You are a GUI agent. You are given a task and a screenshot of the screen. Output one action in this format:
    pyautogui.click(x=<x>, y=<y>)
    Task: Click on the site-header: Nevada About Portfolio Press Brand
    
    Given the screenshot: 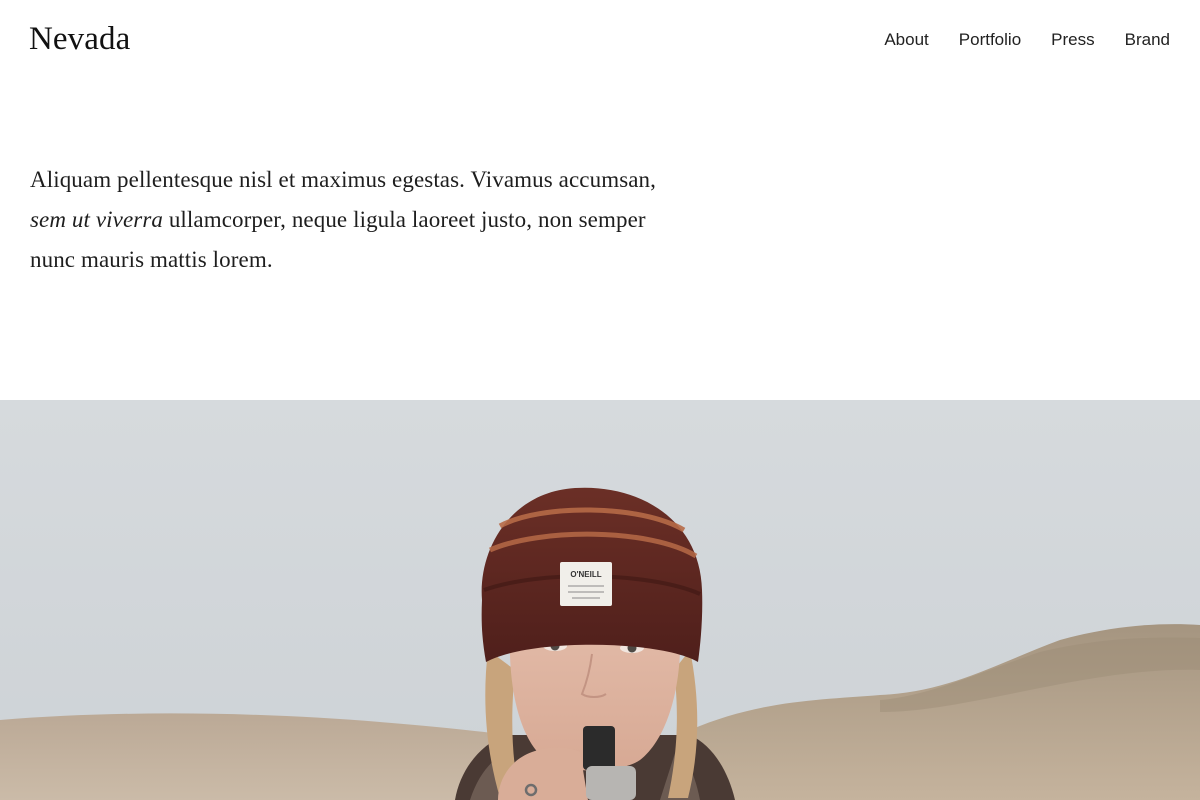 What is the action you would take?
    pyautogui.click(x=600, y=41)
    